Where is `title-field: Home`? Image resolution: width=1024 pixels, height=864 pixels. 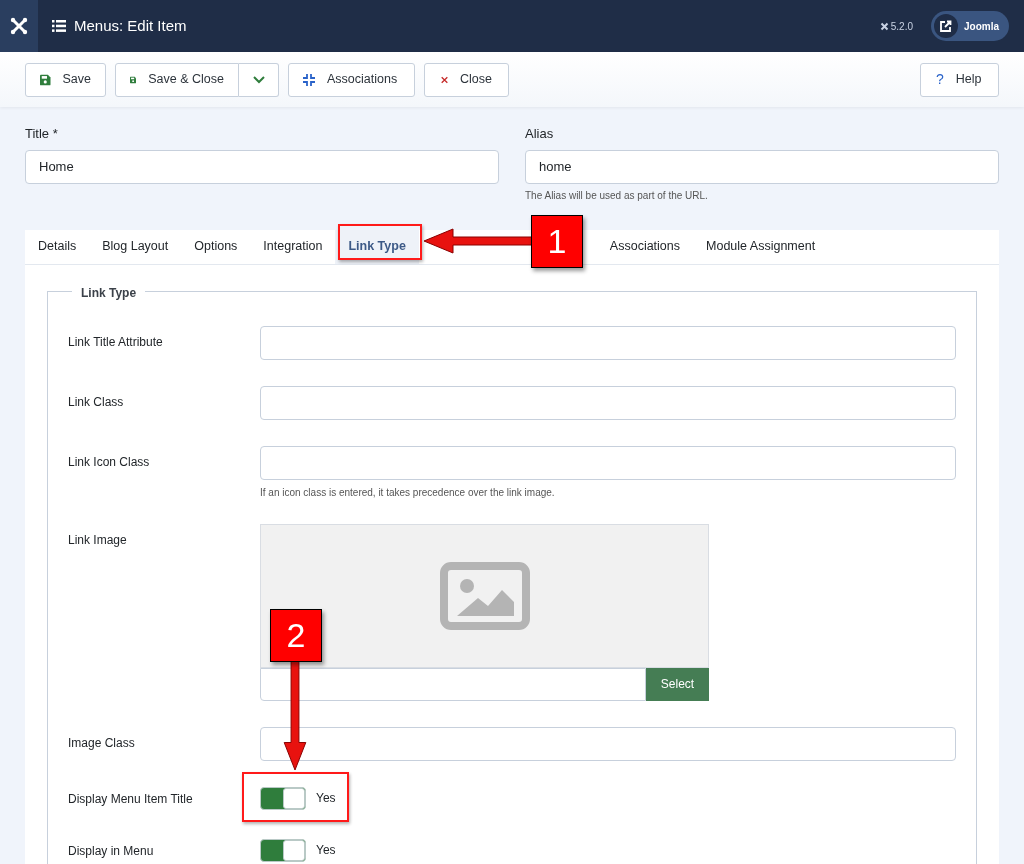
title-field: Home is located at coordinates (262, 166).